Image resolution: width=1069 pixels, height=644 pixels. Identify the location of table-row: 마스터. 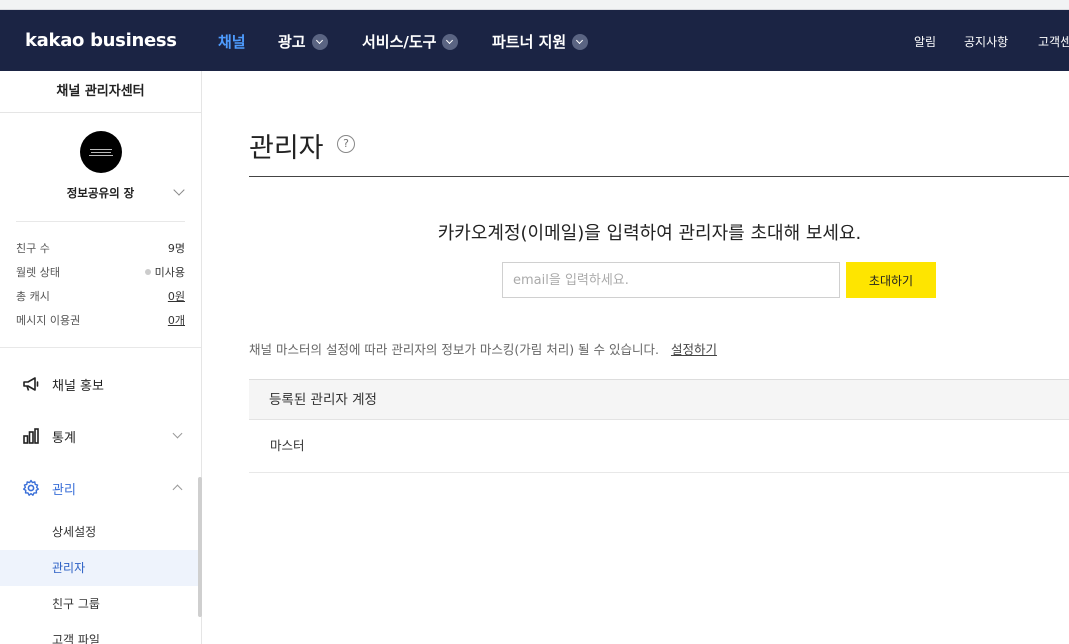
(659, 446).